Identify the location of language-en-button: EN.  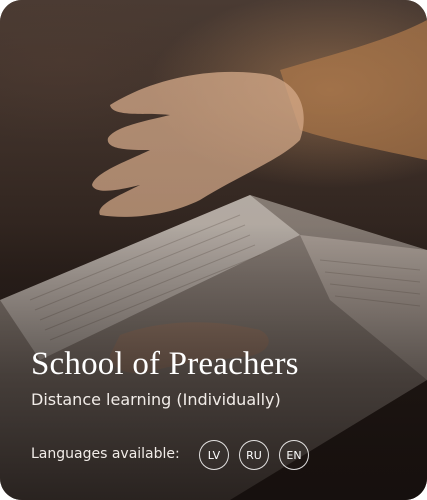
(294, 455).